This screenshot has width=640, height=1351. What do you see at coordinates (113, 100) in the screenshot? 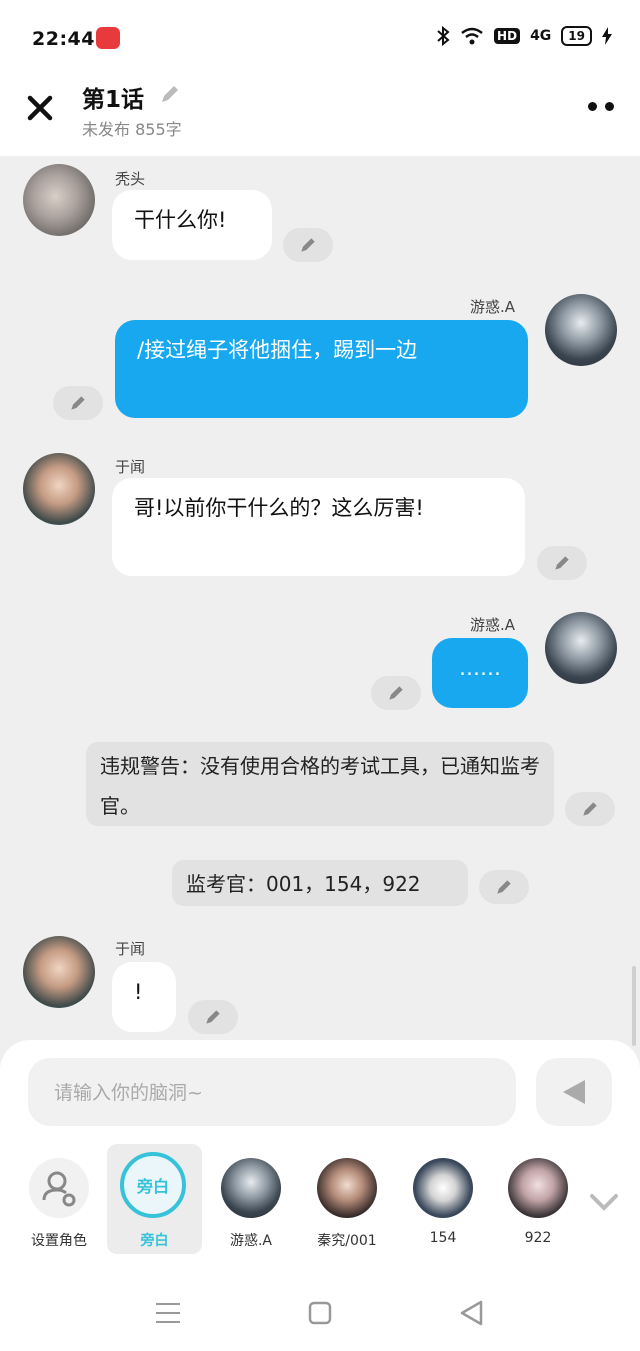
I see `chapter-title: 第1话` at bounding box center [113, 100].